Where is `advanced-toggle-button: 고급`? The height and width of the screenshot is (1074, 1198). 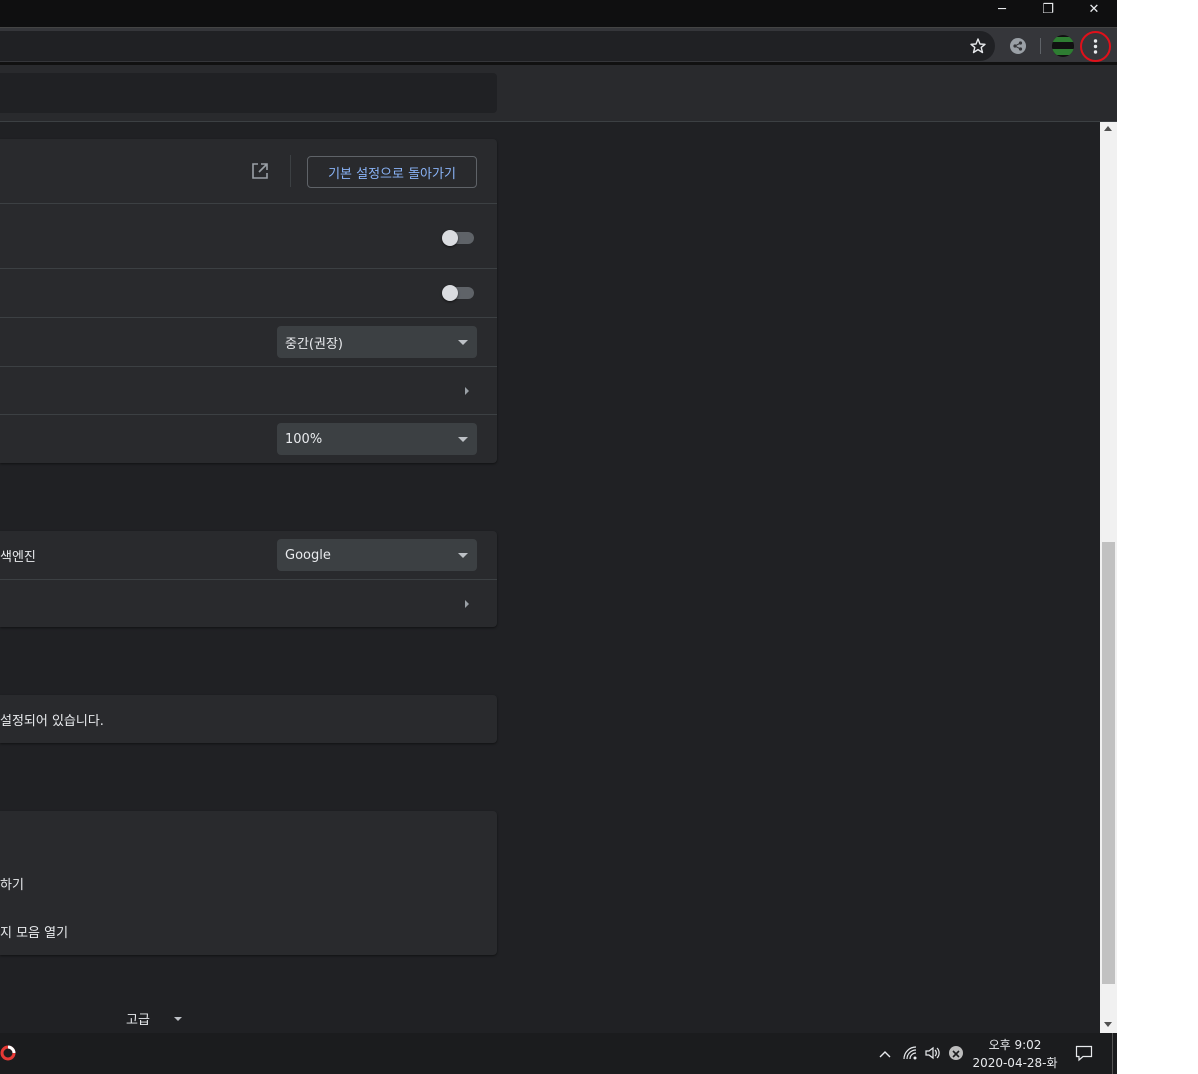 advanced-toggle-button: 고급 is located at coordinates (155, 1018).